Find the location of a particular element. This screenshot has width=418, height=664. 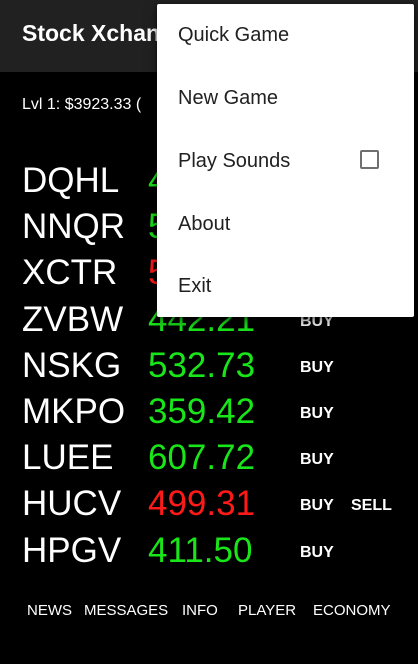

stock-row: HPGV 411.50 BUY is located at coordinates (209, 554).